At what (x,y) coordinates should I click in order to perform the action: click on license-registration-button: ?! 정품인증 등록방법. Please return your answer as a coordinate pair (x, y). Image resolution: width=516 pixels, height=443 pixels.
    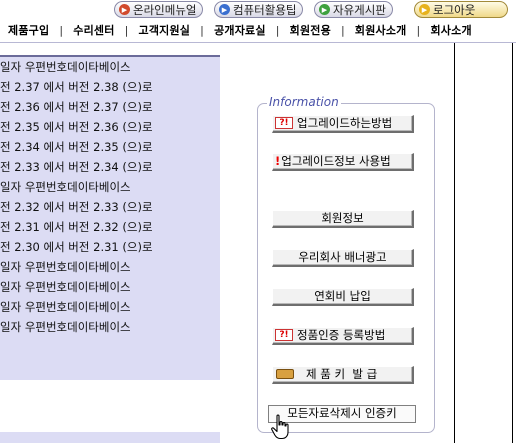
    Looking at the image, I should click on (343, 336).